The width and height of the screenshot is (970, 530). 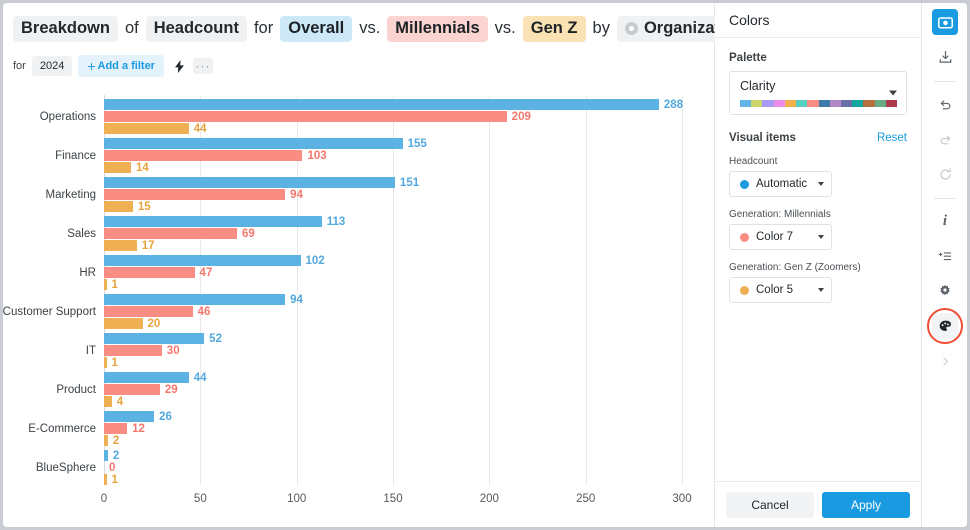 What do you see at coordinates (521, 116) in the screenshot?
I see `bar-value-label: 209` at bounding box center [521, 116].